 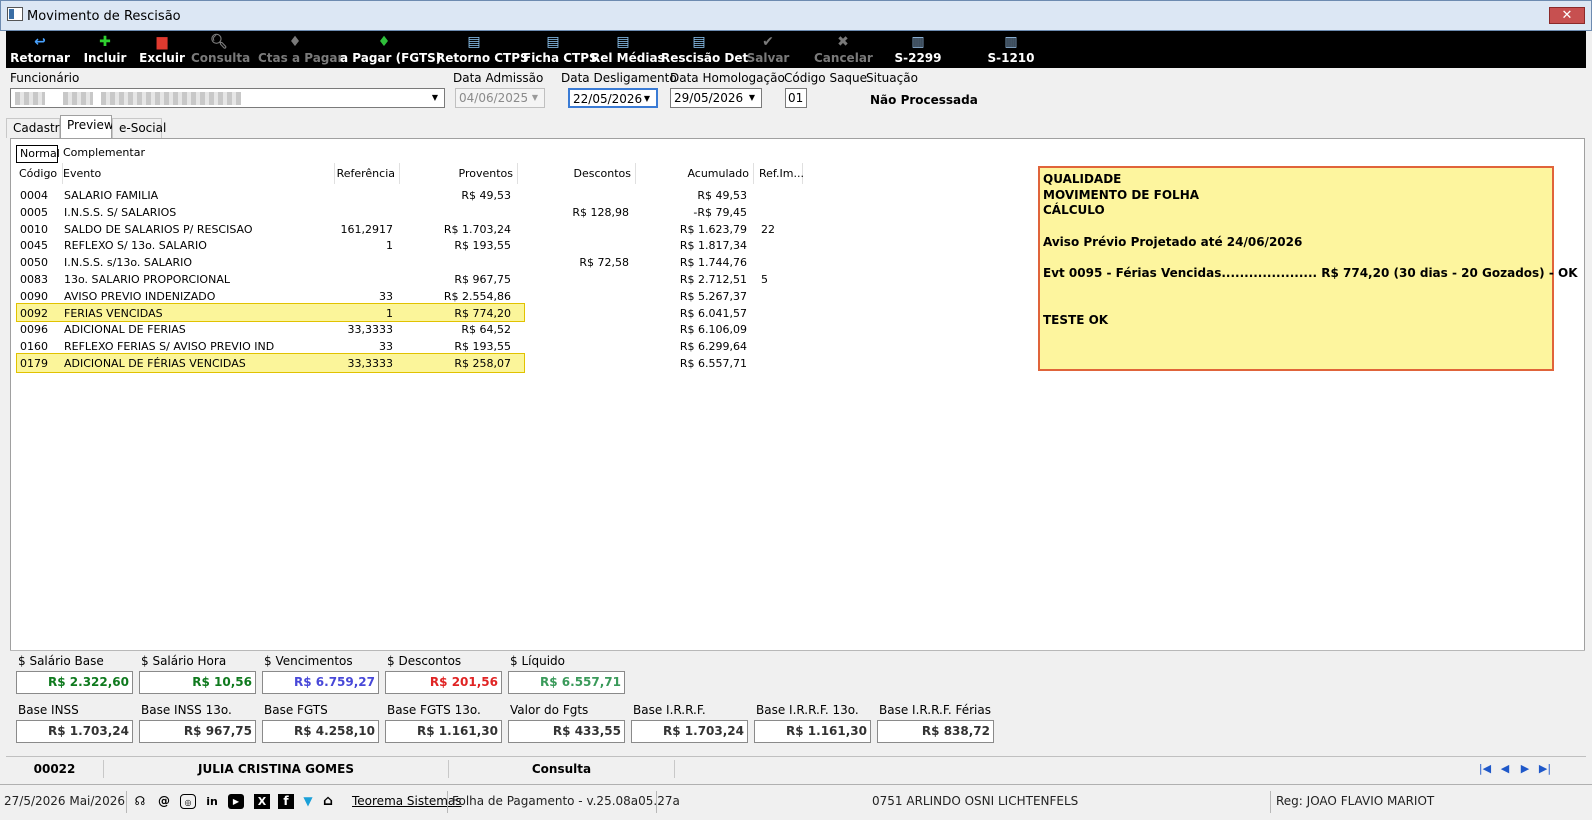 What do you see at coordinates (560, 49) in the screenshot?
I see `ficha-ctps-button: ▤ Ficha CTPS` at bounding box center [560, 49].